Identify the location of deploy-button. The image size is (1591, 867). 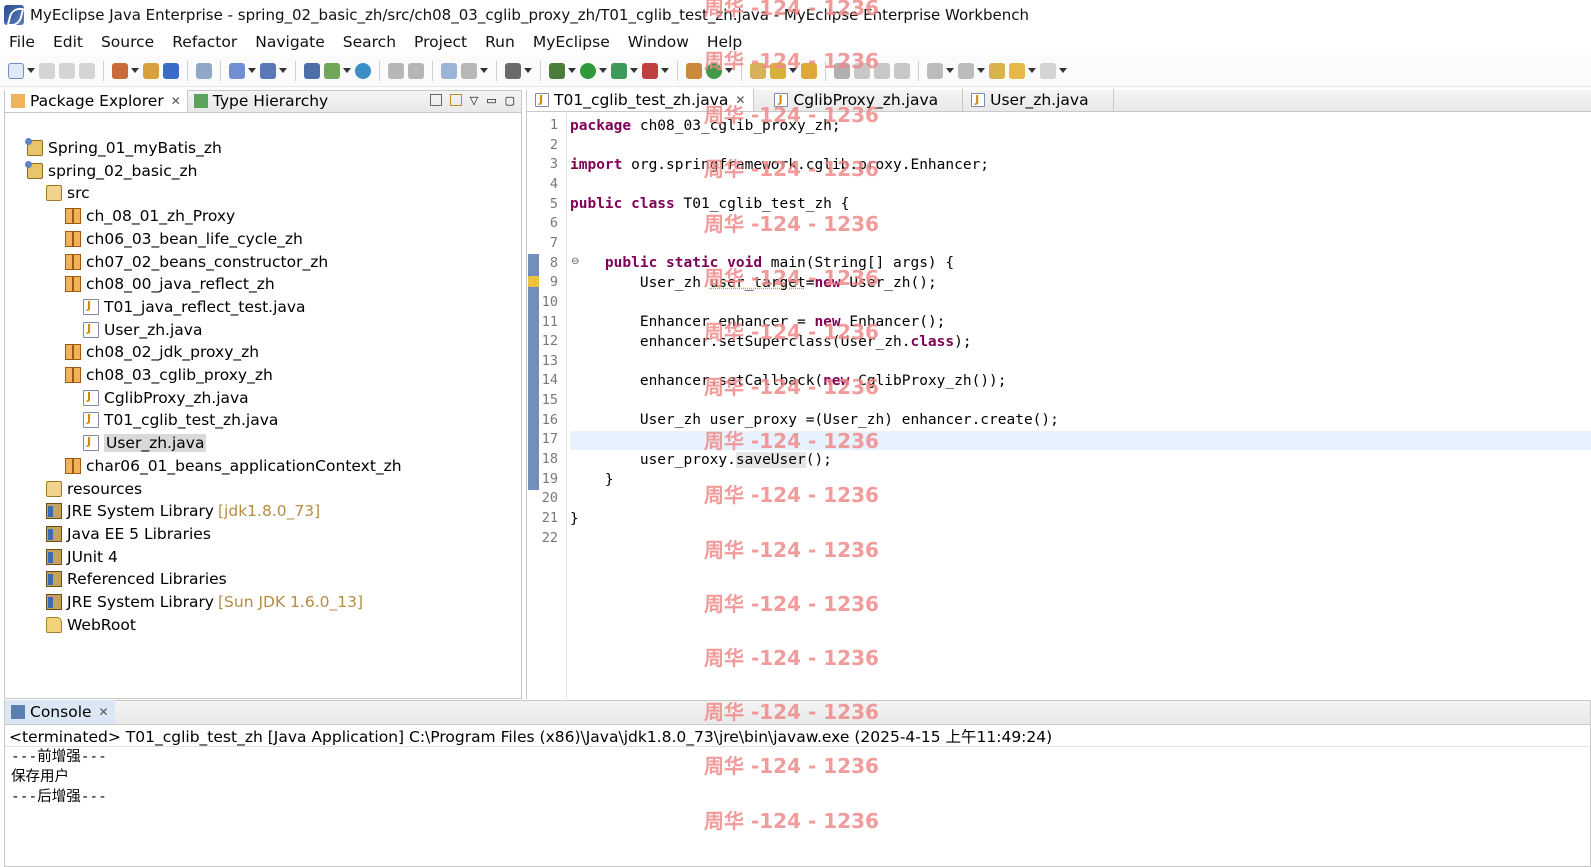
(242, 70).